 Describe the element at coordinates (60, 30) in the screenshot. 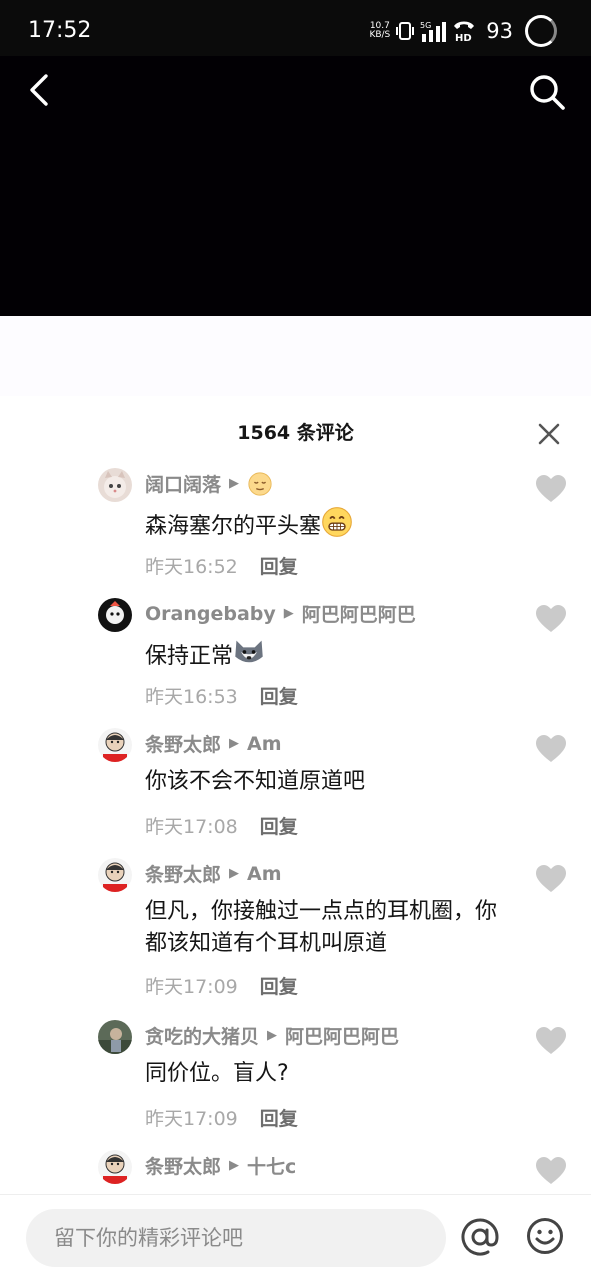

I see `status-time: 17:52` at that location.